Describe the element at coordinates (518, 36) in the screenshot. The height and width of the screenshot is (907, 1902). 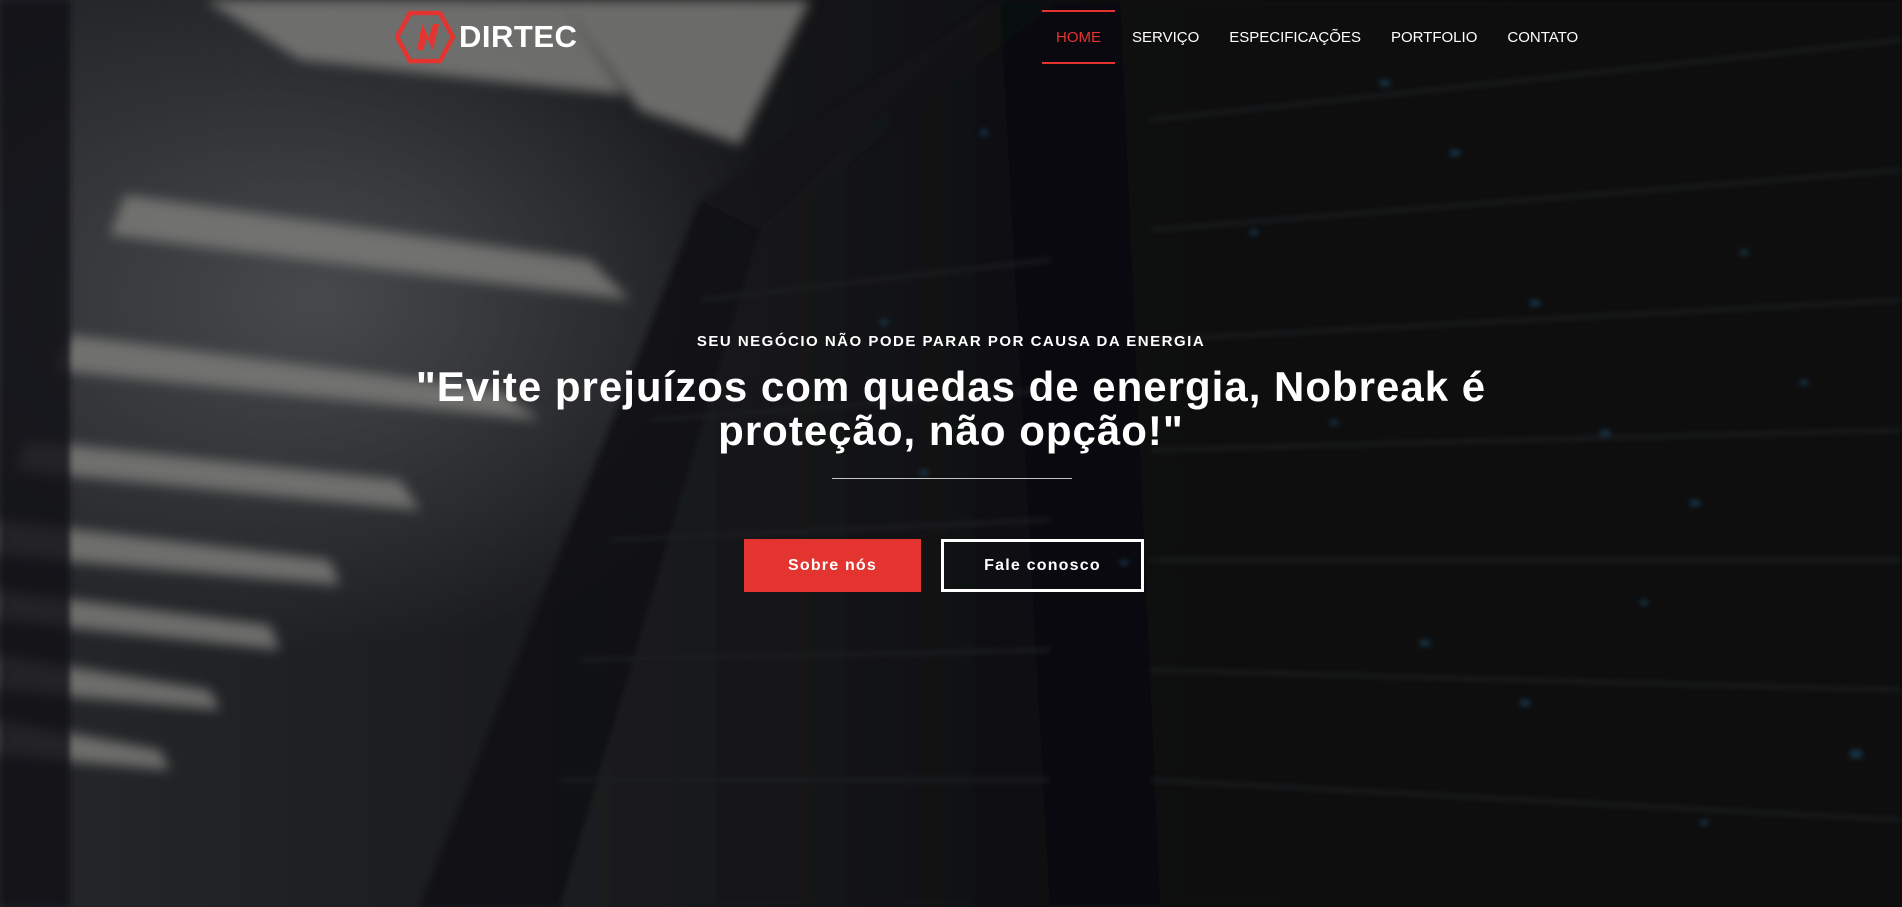
I see `brand-name: DIRTEC` at that location.